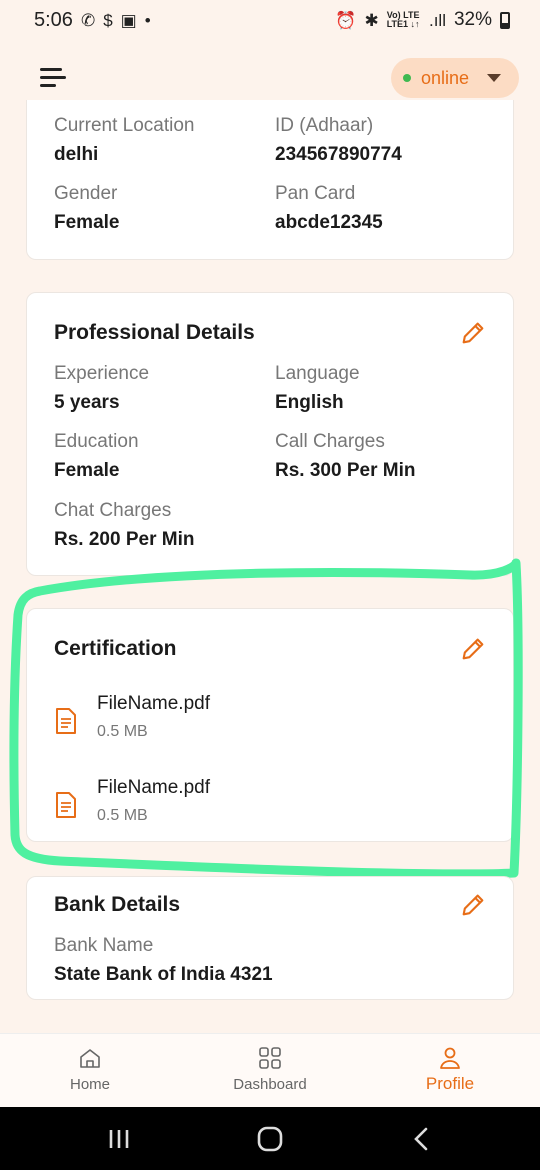 Image resolution: width=540 pixels, height=1170 pixels. I want to click on card-title: Certification, so click(115, 648).